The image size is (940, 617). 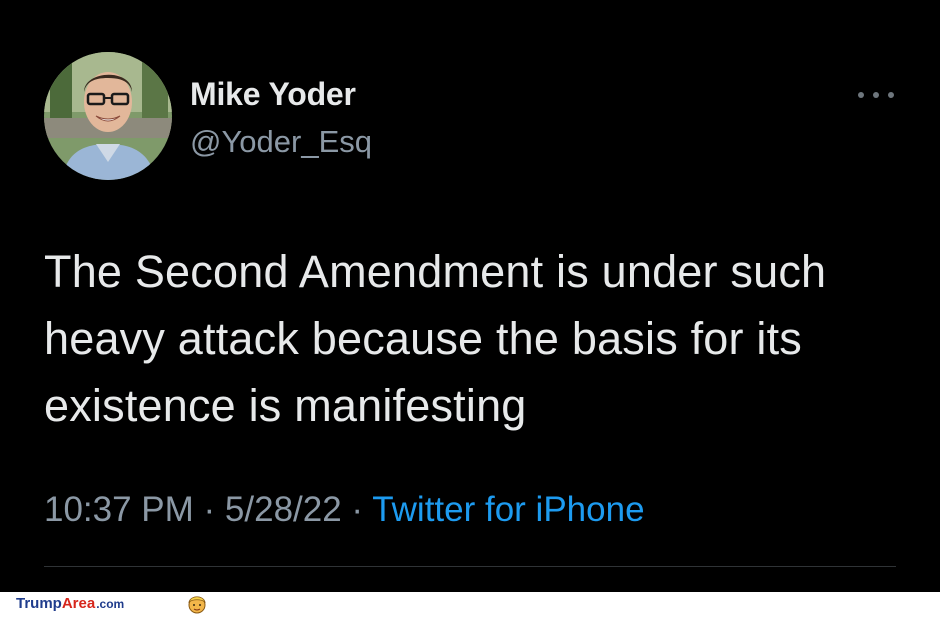 I want to click on user-handle: @Yoder_Esq, so click(x=281, y=142).